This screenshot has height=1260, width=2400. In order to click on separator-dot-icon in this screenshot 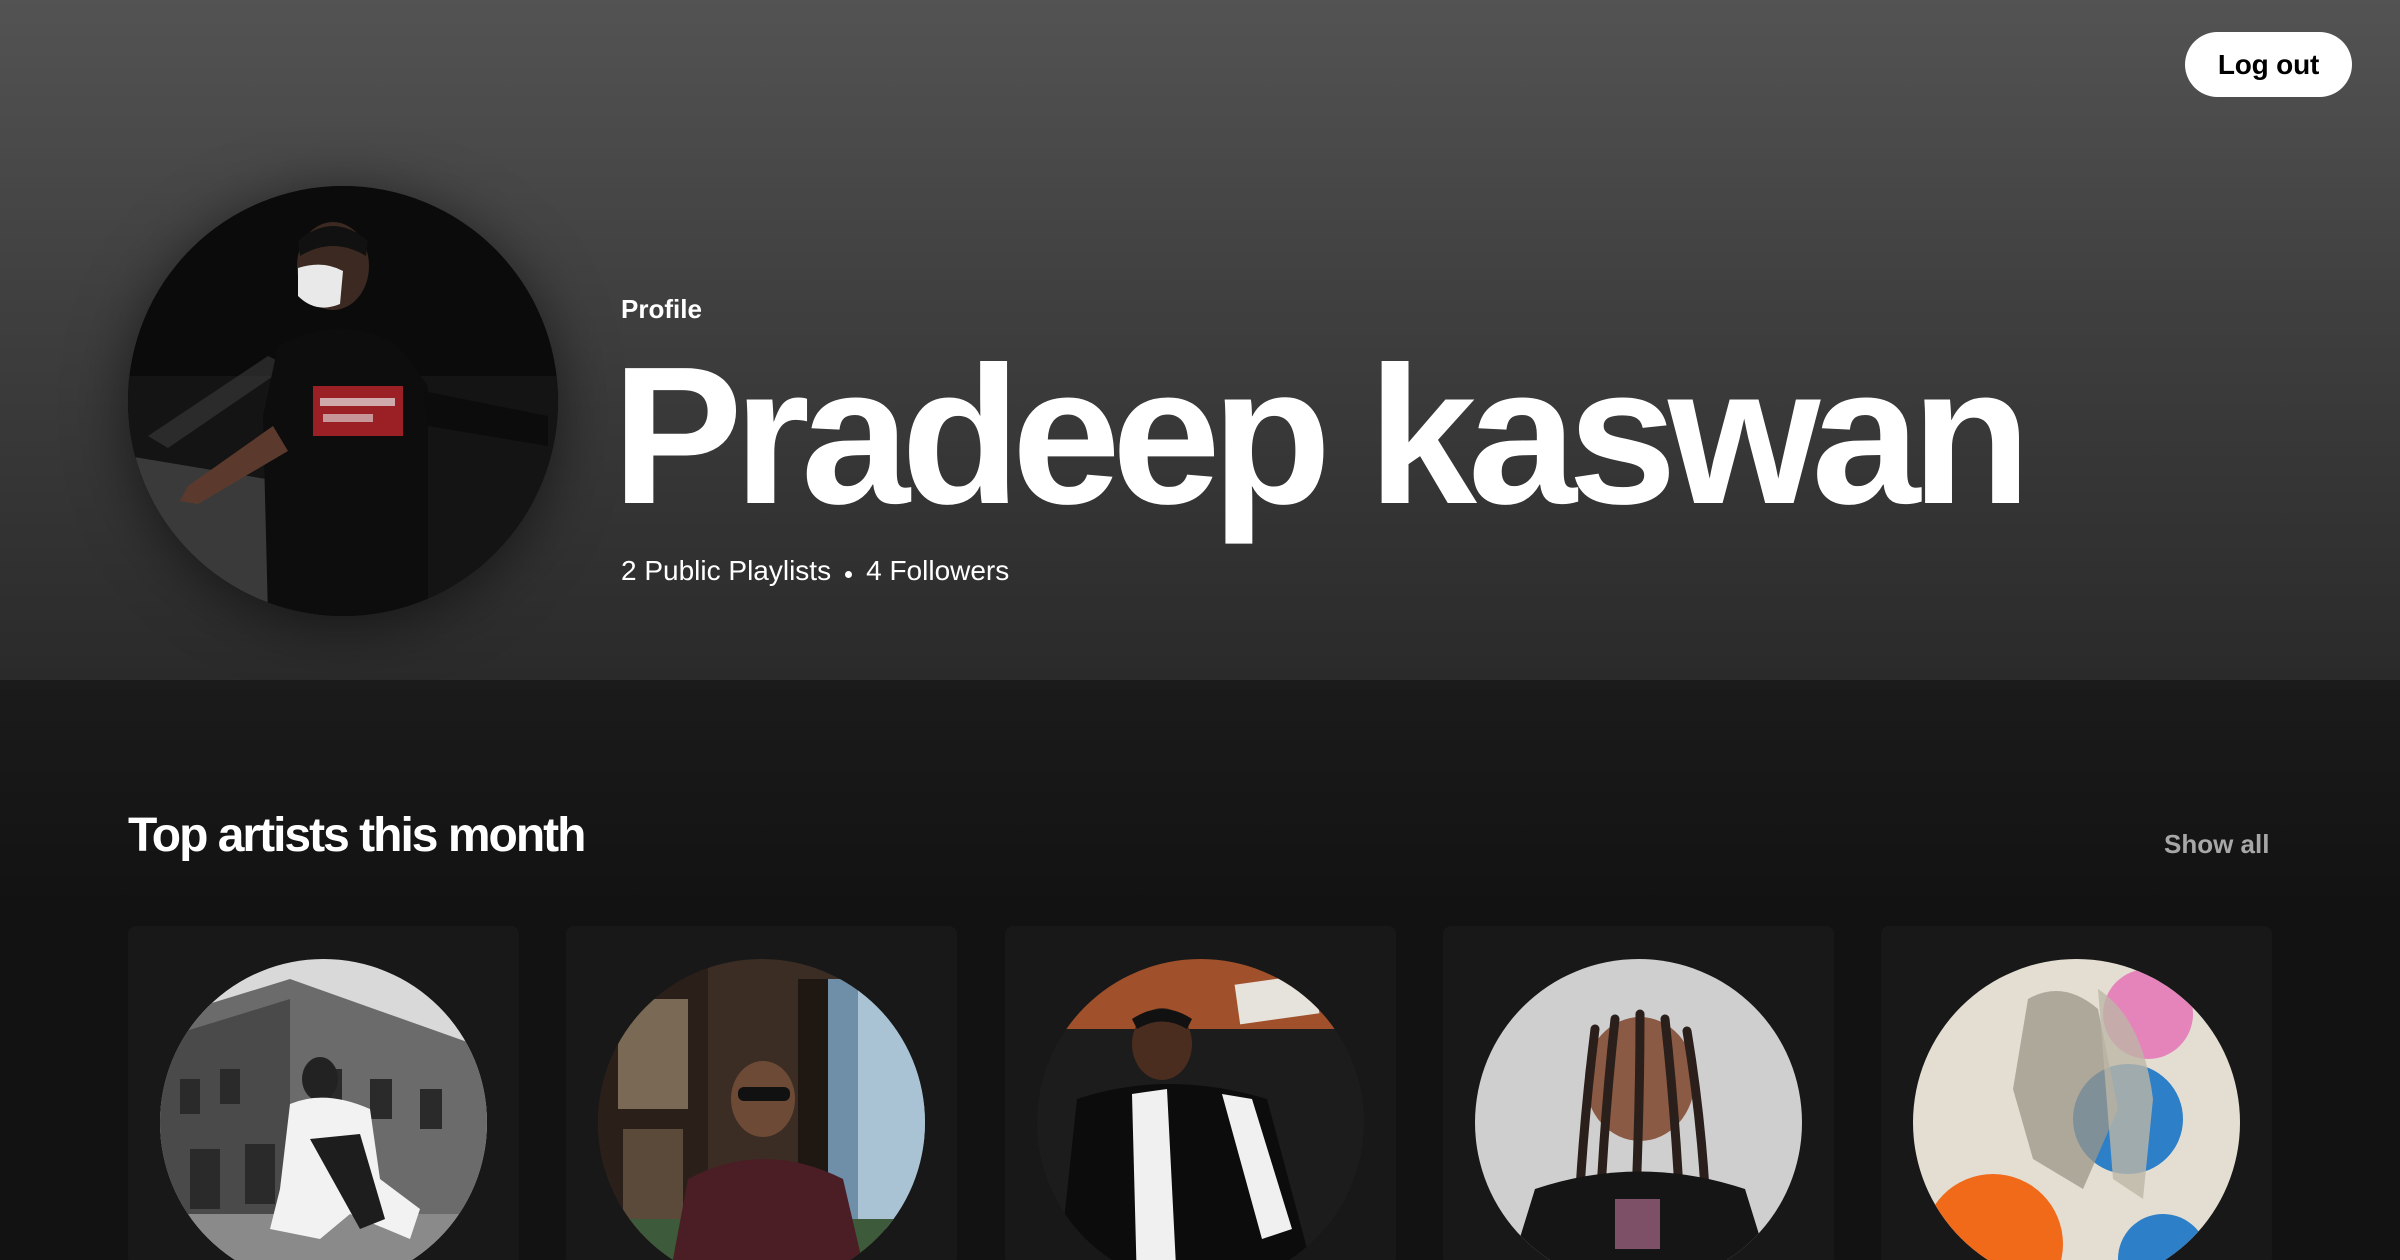, I will do `click(849, 574)`.